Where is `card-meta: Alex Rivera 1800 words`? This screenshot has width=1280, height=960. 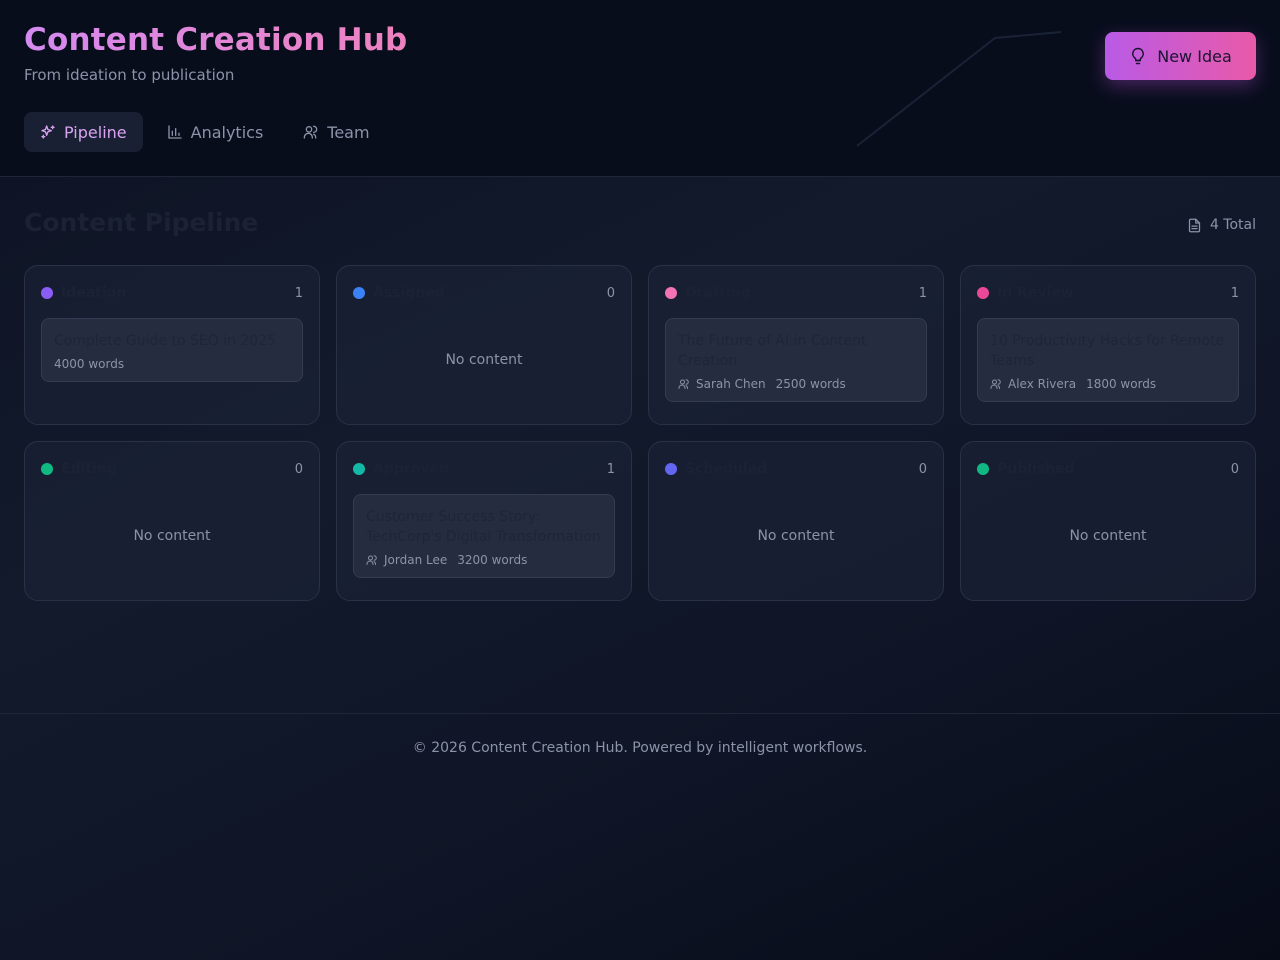
card-meta: Alex Rivera 1800 words is located at coordinates (1108, 384).